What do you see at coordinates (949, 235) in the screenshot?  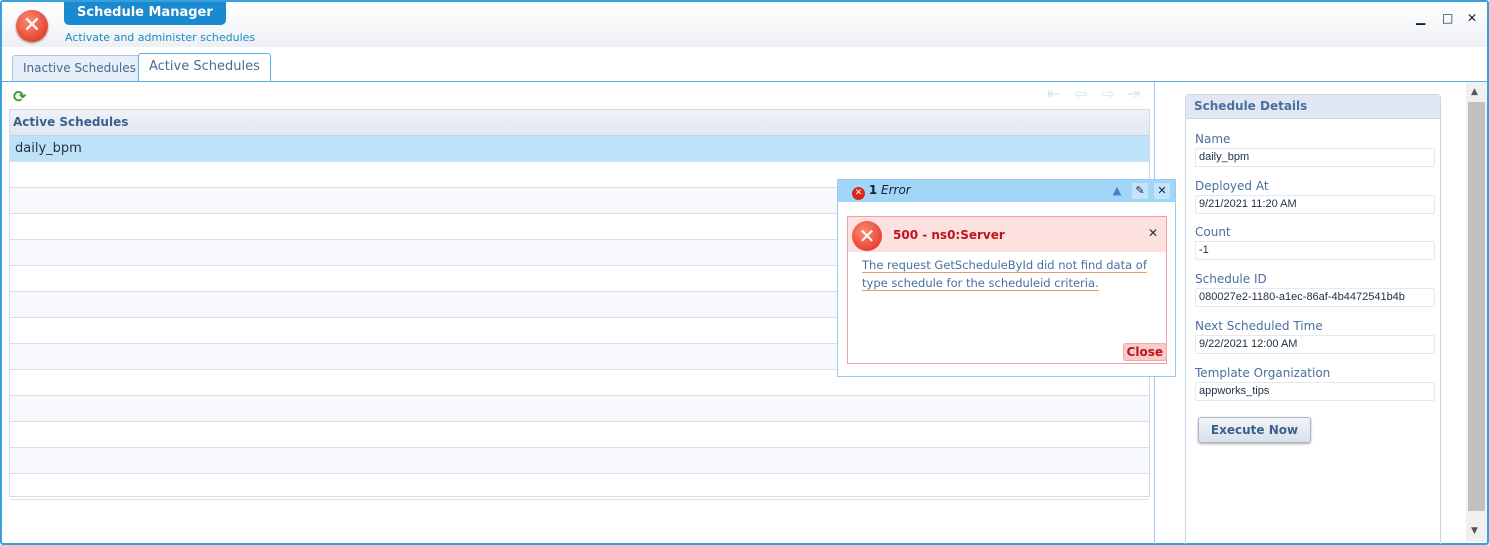 I see `error-title: 500 - ns0:Server` at bounding box center [949, 235].